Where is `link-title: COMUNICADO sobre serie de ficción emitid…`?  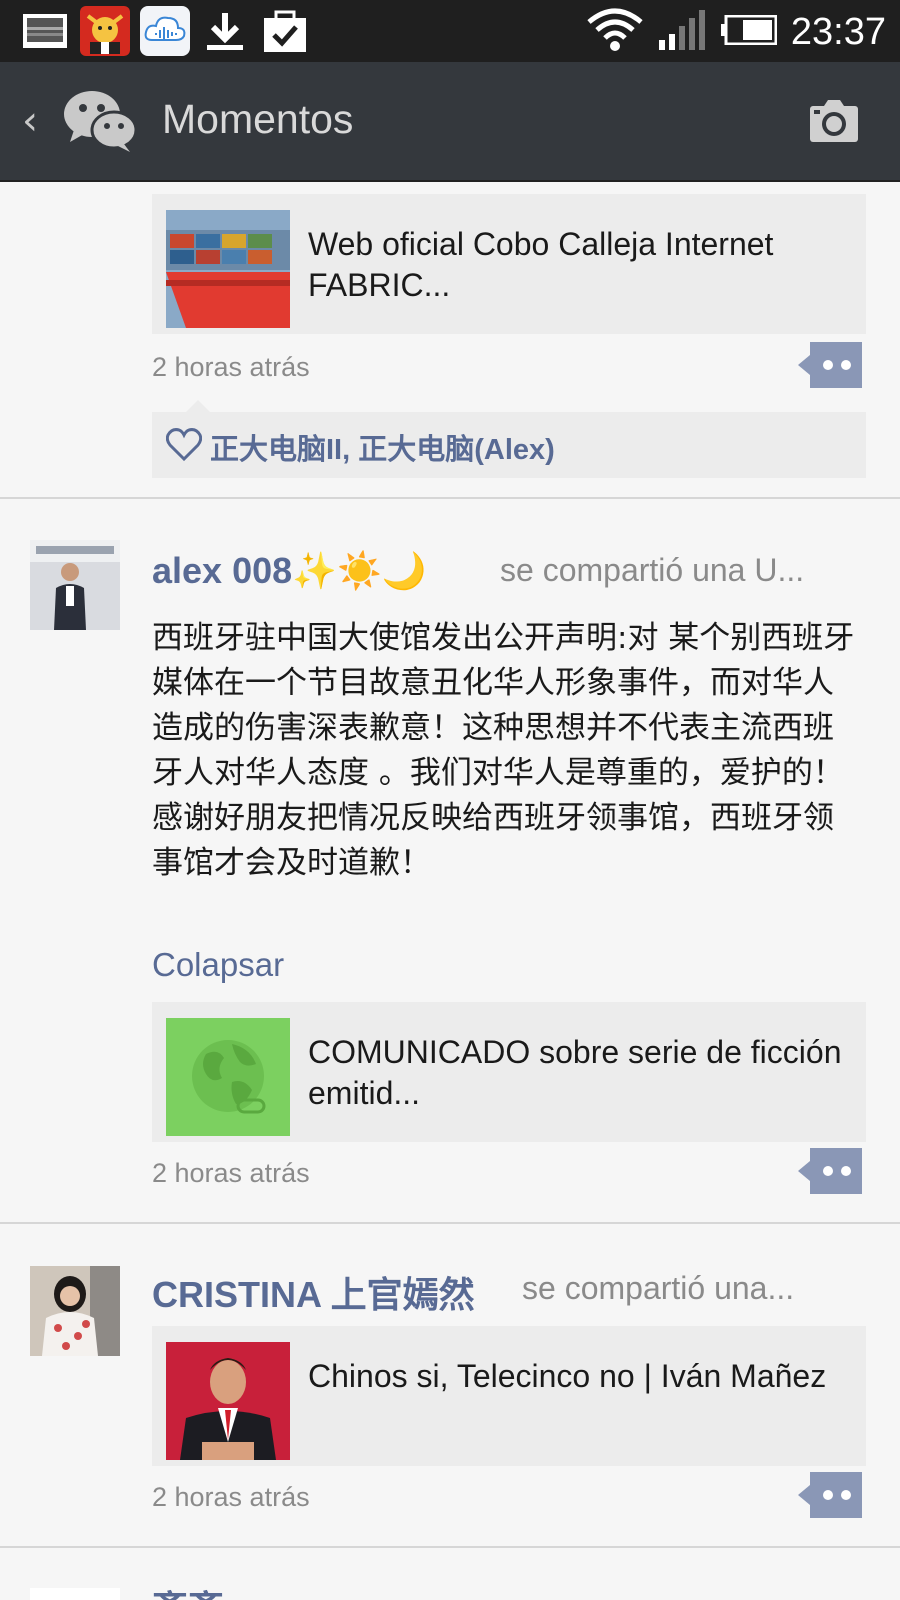
link-title: COMUNICADO sobre serie de ficción emitid… is located at coordinates (575, 1072).